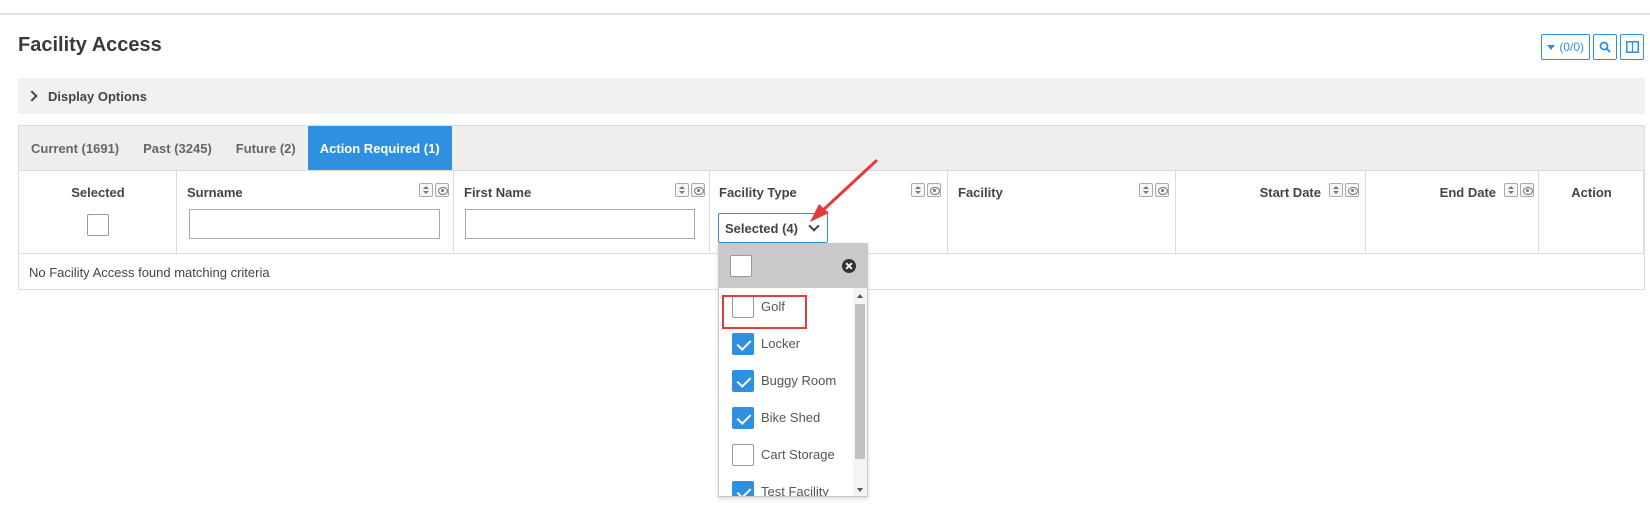 The image size is (1650, 508). I want to click on option-label: Locker, so click(781, 343).